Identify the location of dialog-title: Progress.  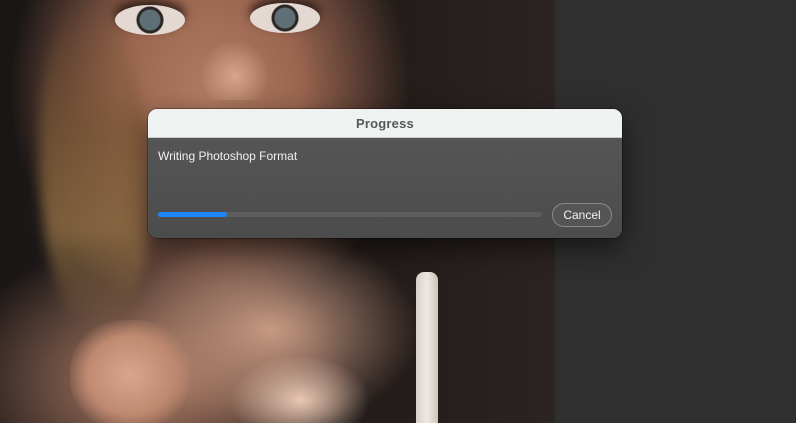
(385, 123).